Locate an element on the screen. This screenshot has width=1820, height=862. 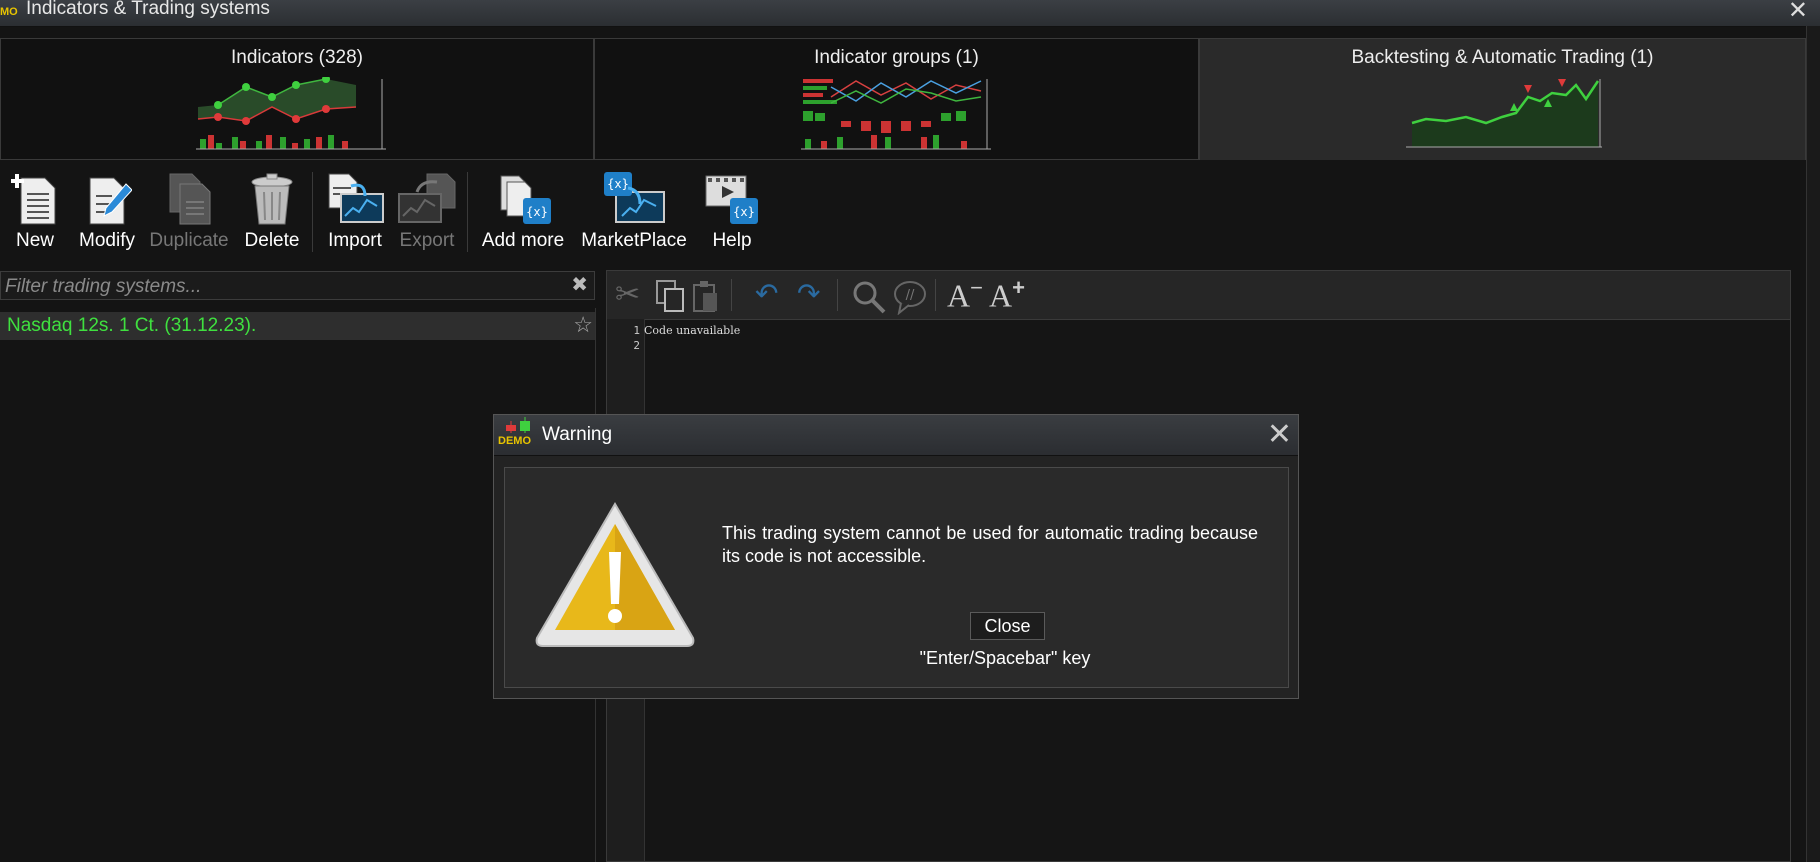
export-button: Export is located at coordinates (427, 212).